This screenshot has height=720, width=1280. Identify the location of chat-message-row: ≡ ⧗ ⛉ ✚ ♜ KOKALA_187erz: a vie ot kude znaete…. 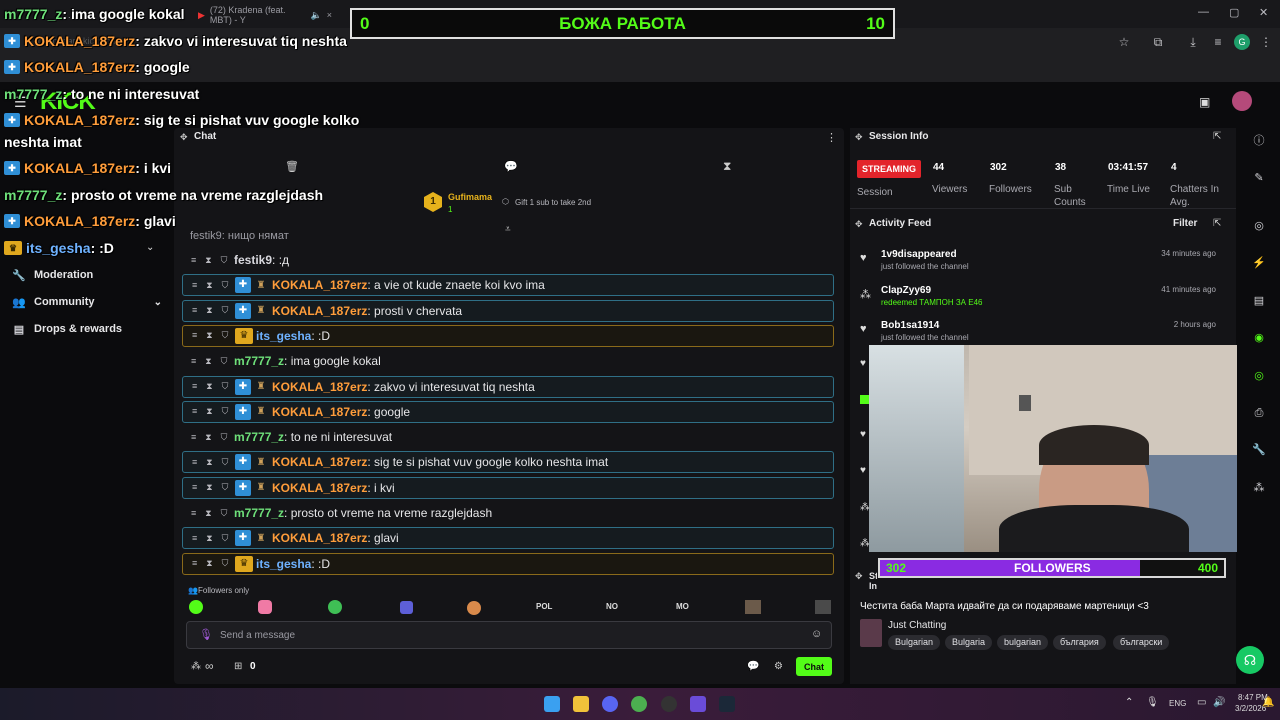
(508, 285).